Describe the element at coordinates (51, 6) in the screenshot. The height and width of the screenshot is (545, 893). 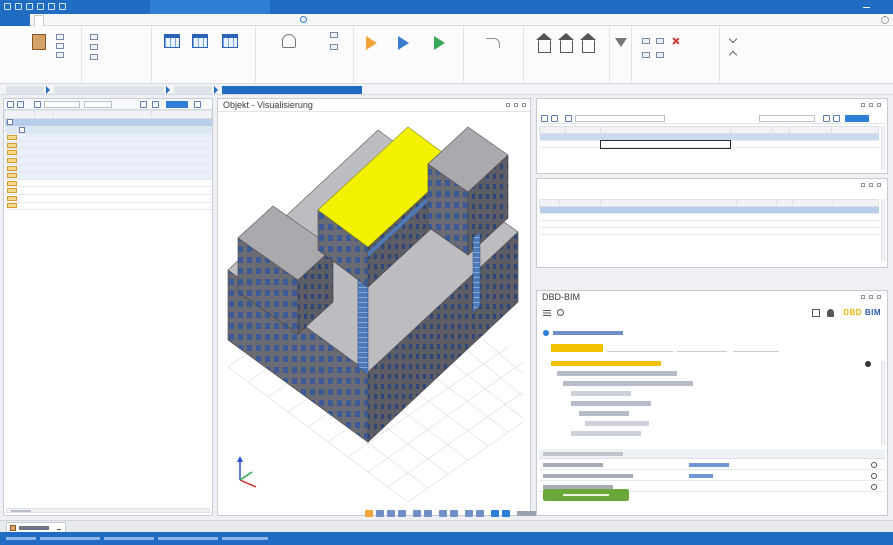
I see `redo-icon` at that location.